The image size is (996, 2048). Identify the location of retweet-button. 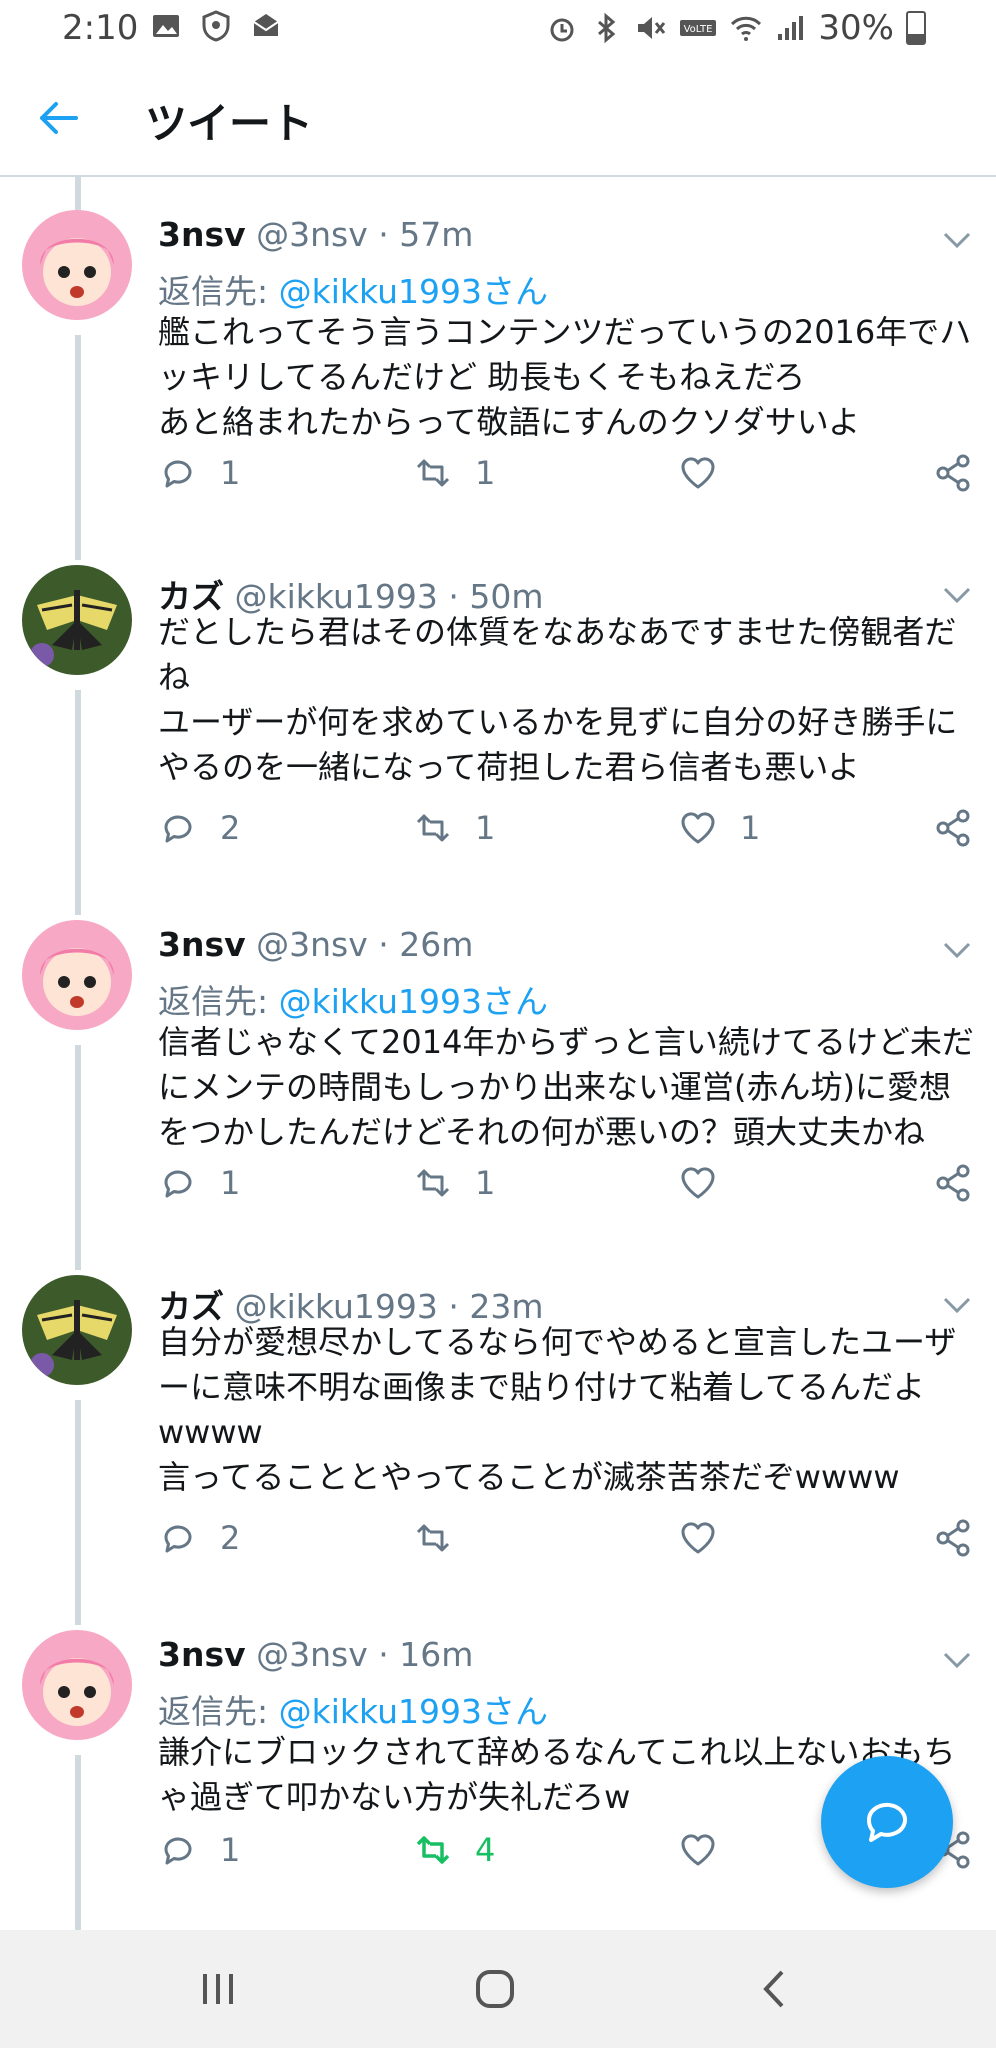
(444, 1538).